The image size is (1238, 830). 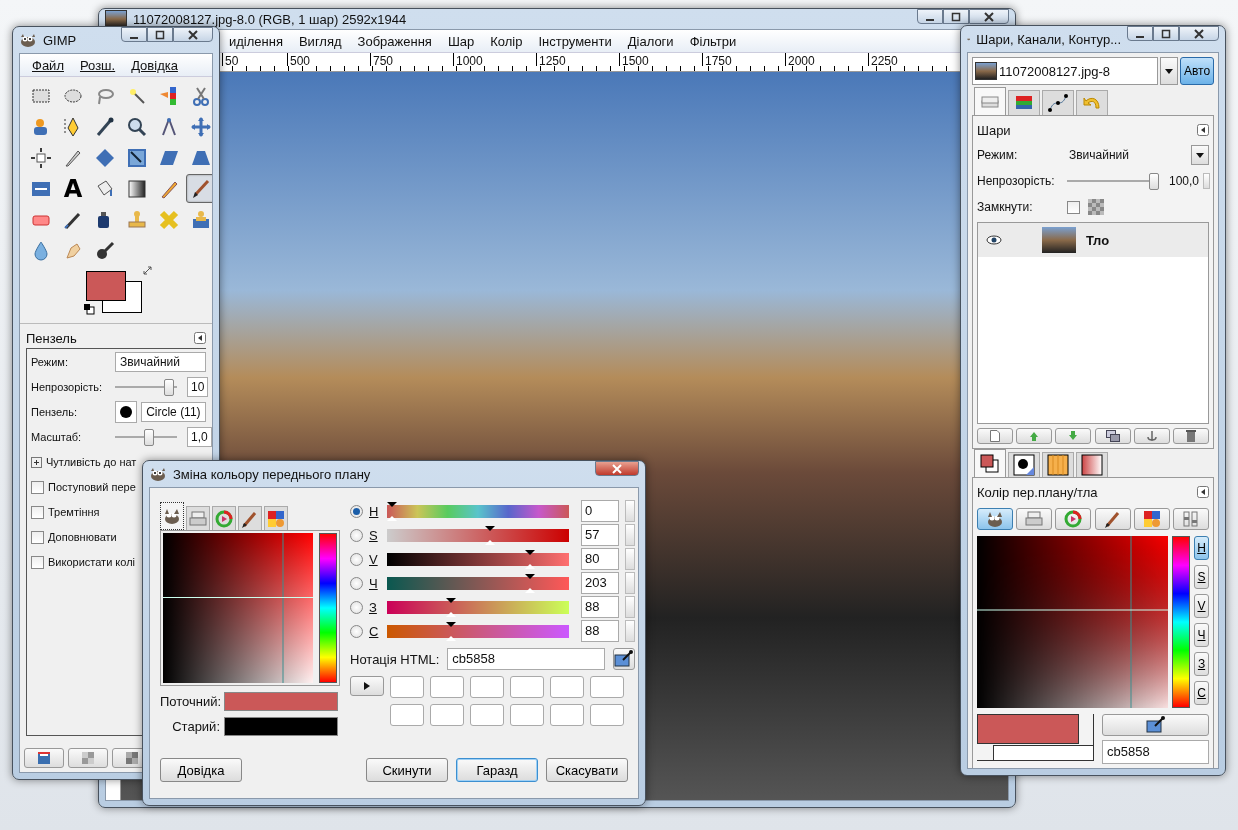 What do you see at coordinates (190, 701) in the screenshot?
I see `swatch-label: Поточний:` at bounding box center [190, 701].